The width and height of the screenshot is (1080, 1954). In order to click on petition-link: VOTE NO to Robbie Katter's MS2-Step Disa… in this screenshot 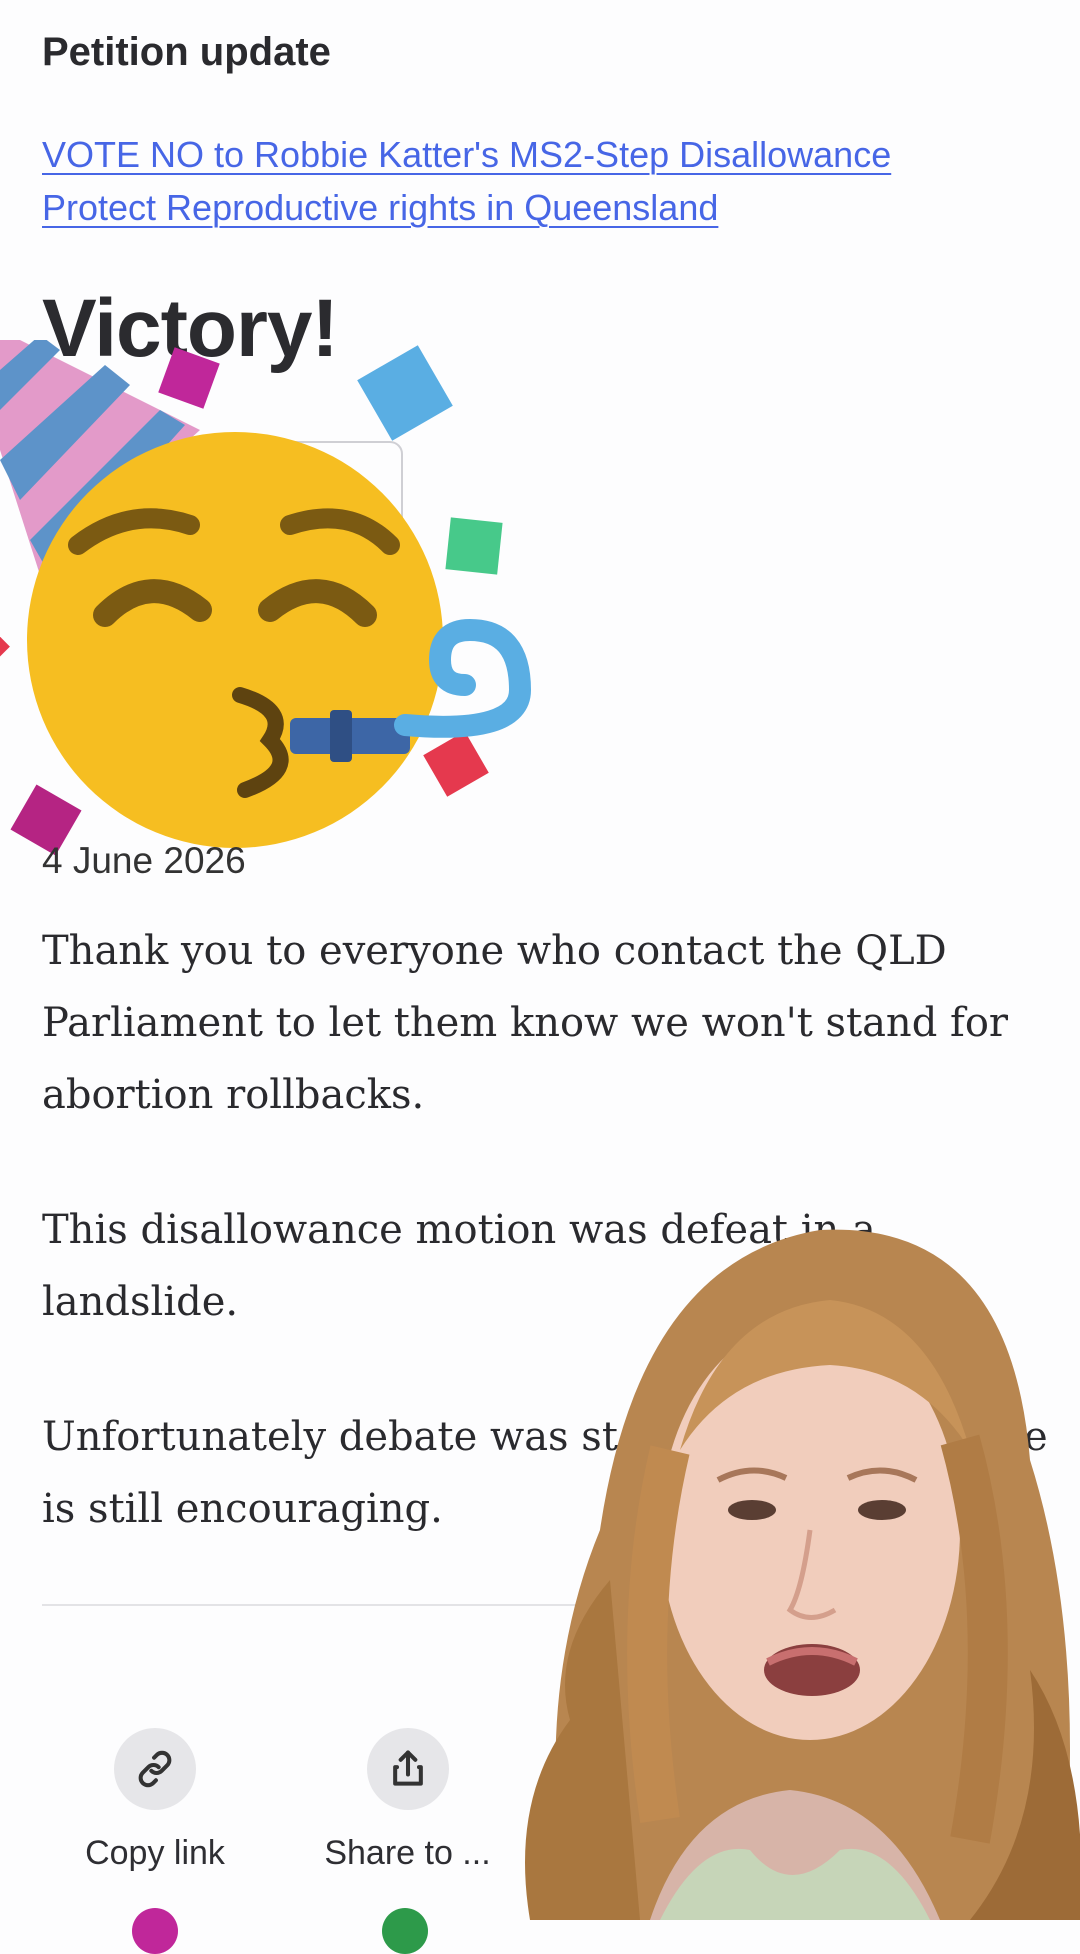, I will do `click(522, 181)`.